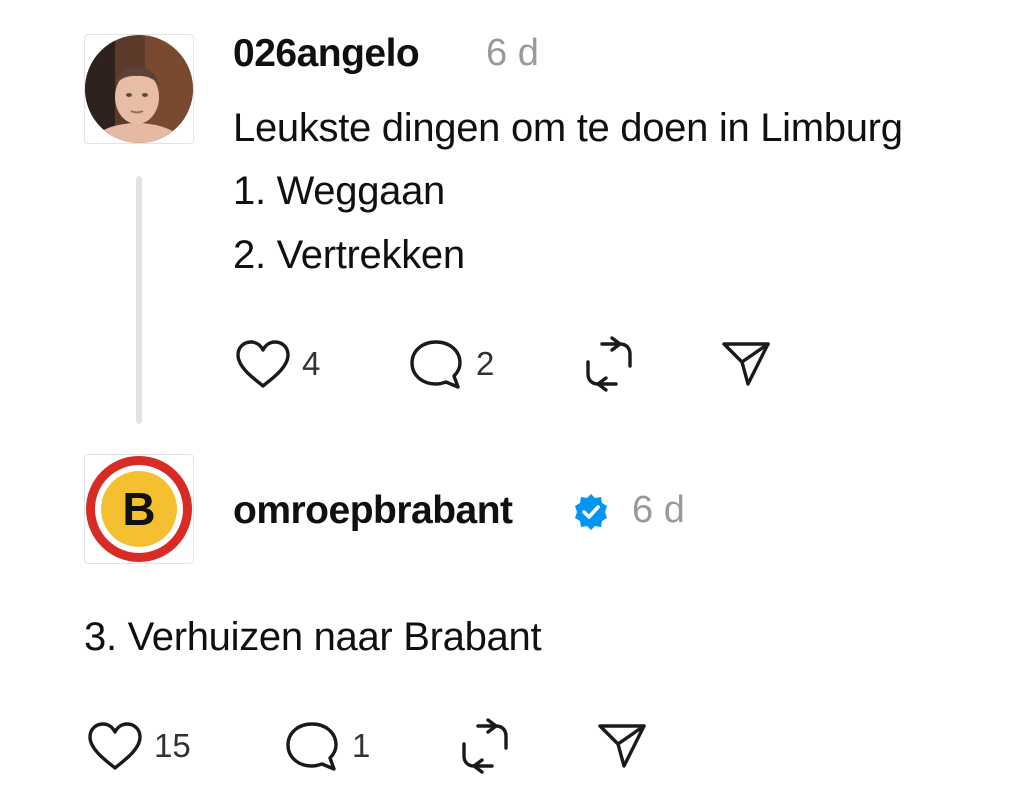 The image size is (1024, 806). What do you see at coordinates (172, 745) in the screenshot?
I see `like-count: 15` at bounding box center [172, 745].